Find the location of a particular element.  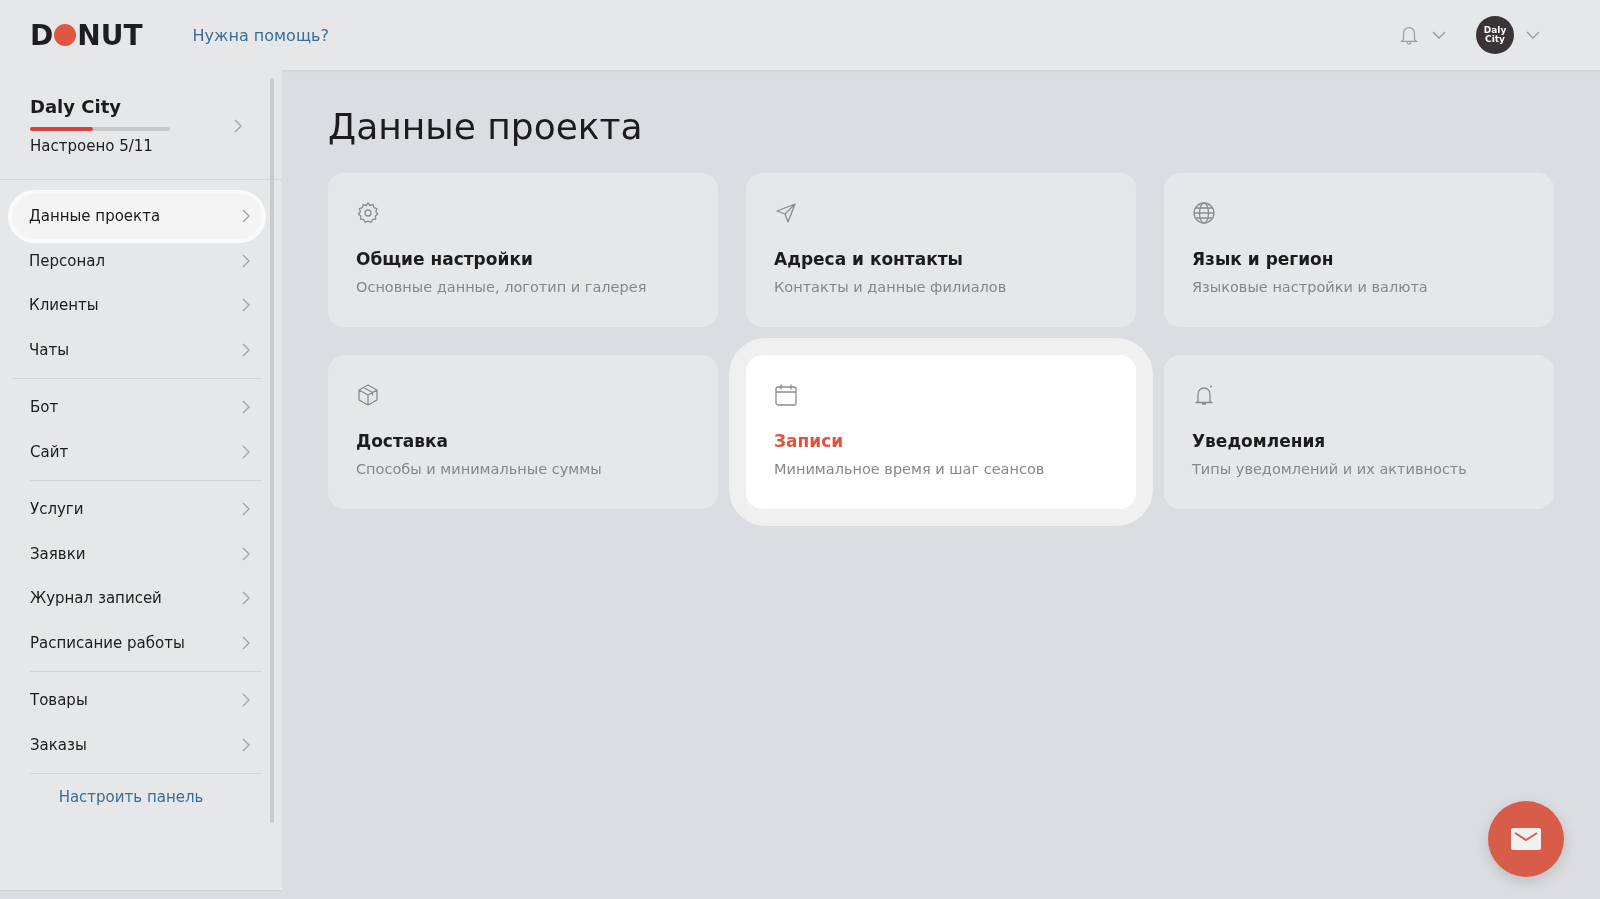

settings-card: Язык и регион Языковые настройки и валюта is located at coordinates (1359, 250).